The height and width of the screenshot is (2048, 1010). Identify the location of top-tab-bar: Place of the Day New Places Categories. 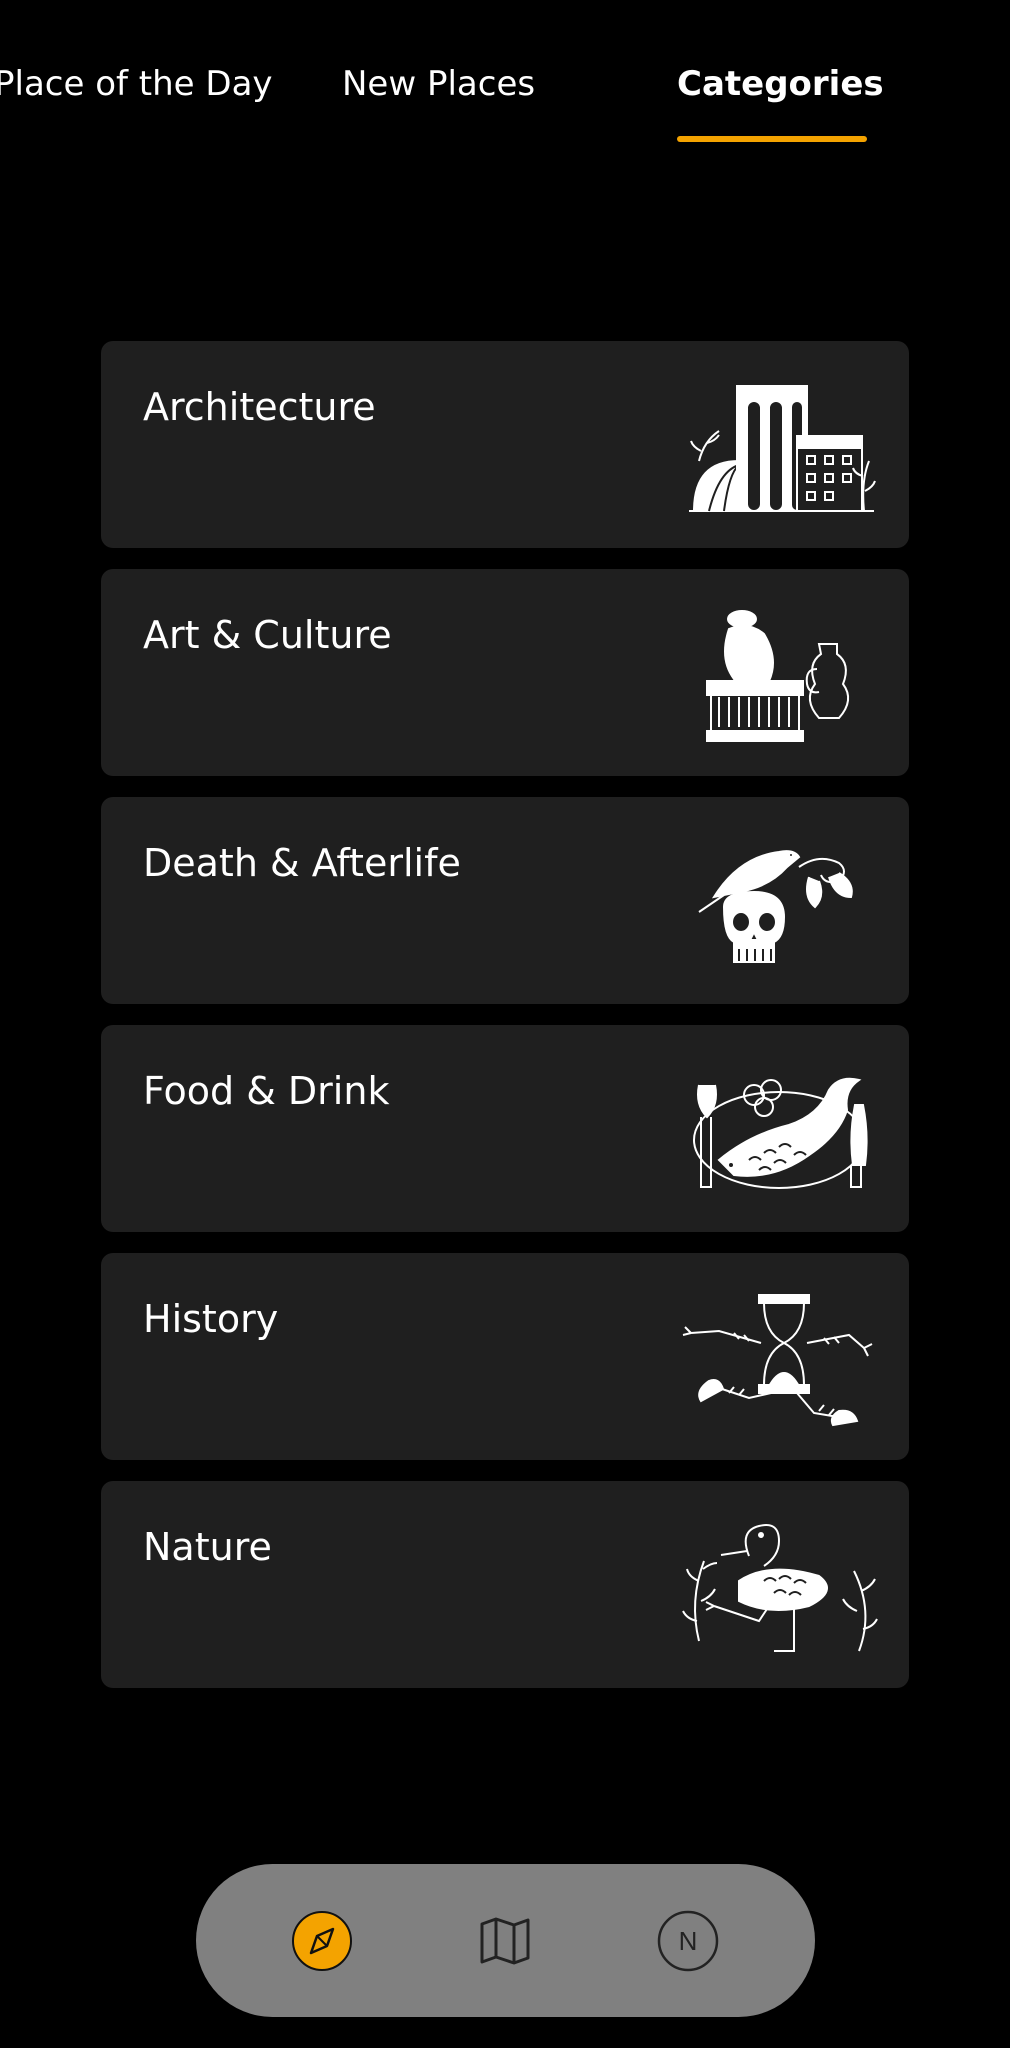
(505, 75).